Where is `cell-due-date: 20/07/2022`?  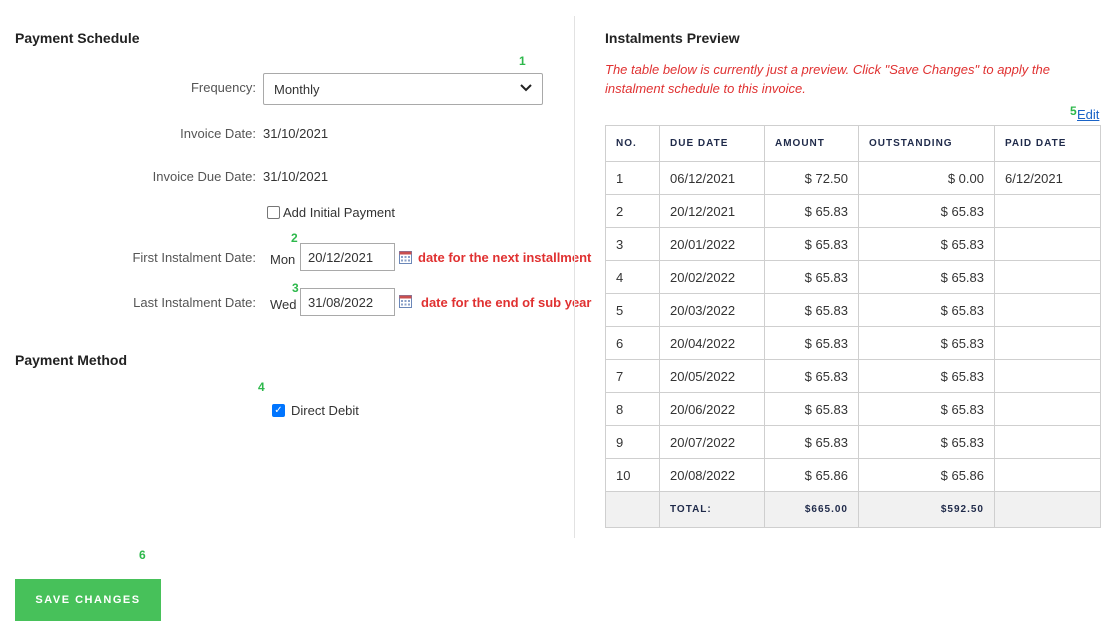
cell-due-date: 20/07/2022 is located at coordinates (712, 442).